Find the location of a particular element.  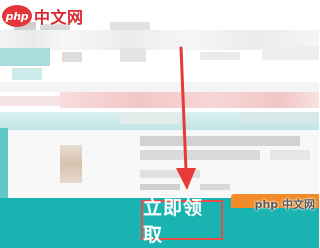

watermark: php 中文网 is located at coordinates (43, 16).